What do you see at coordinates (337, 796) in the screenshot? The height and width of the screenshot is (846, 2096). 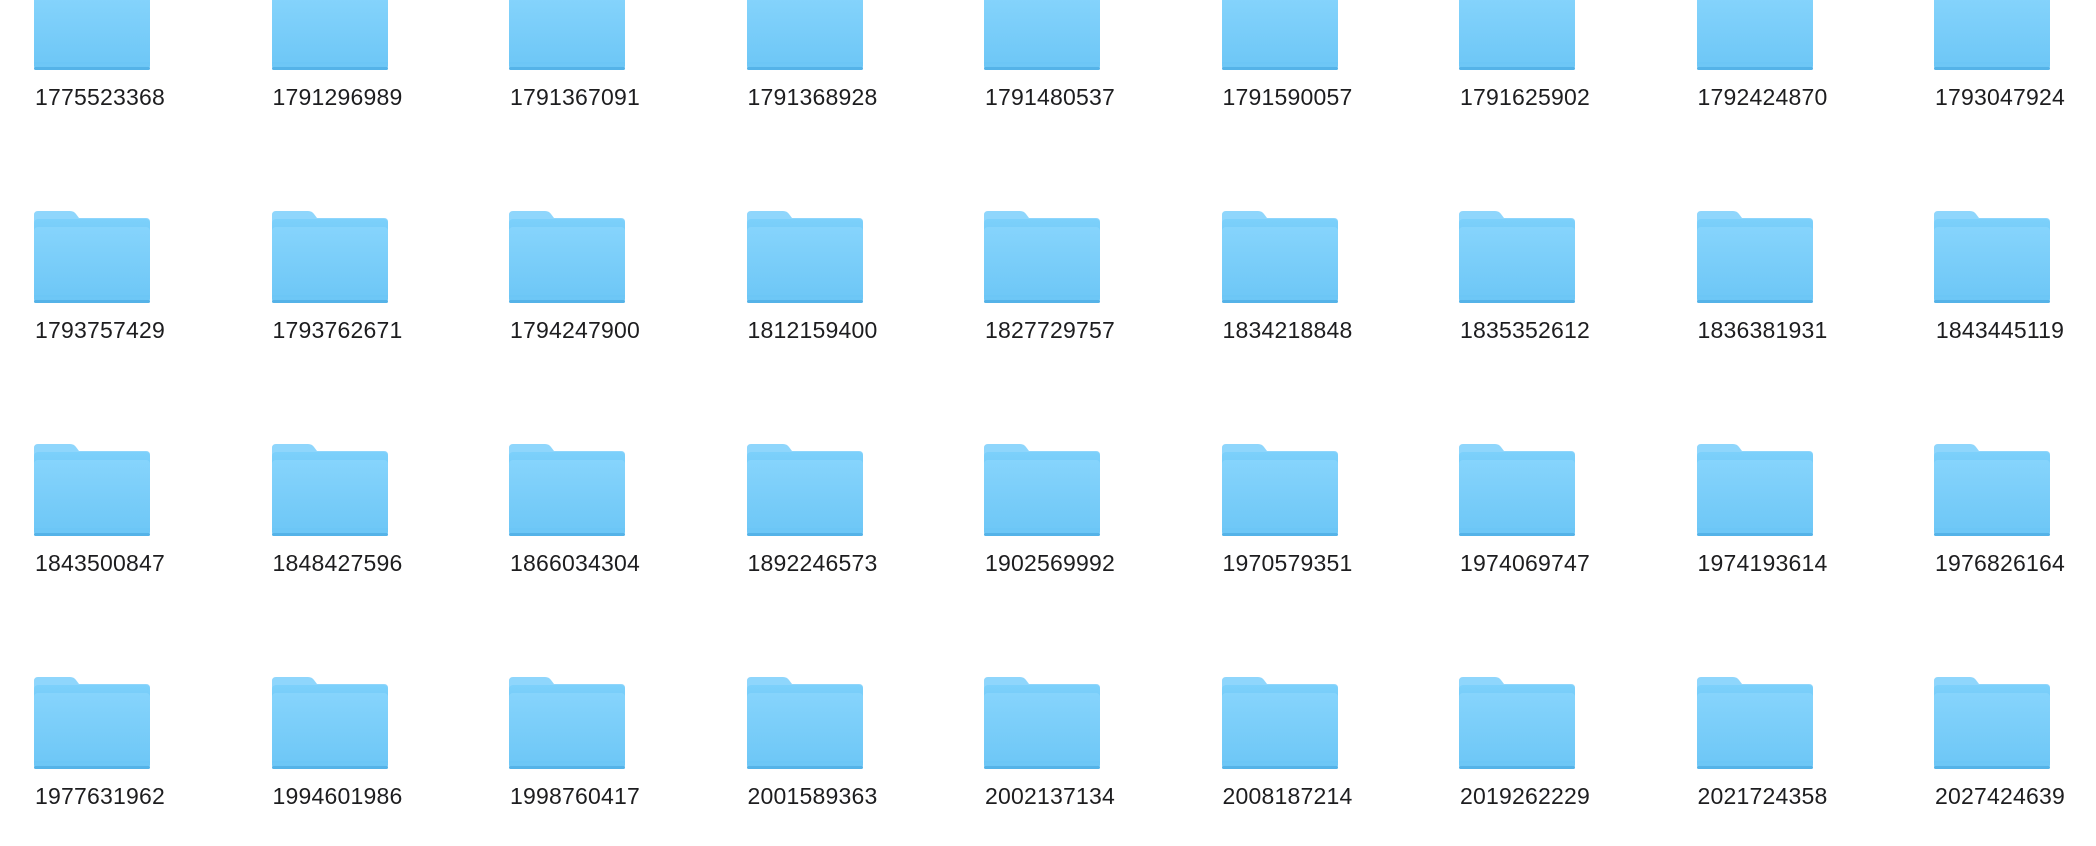 I see `folder-name: 1994601986` at bounding box center [337, 796].